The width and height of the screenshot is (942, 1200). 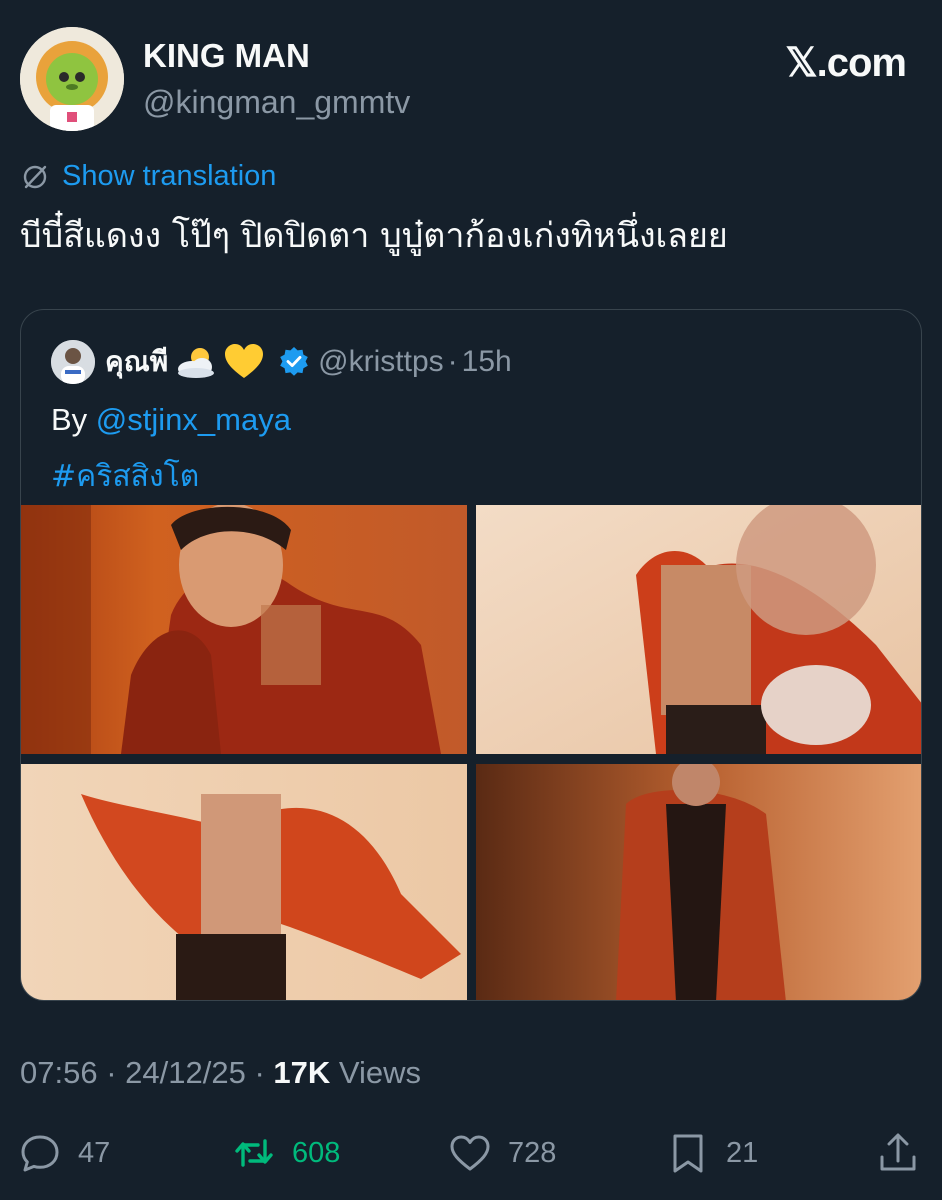 What do you see at coordinates (136, 362) in the screenshot?
I see `quoted-author-name: คุณพี` at bounding box center [136, 362].